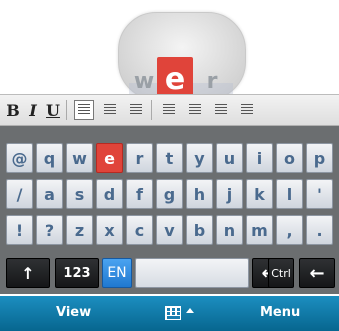 This screenshot has height=331, width=339. Describe the element at coordinates (33, 110) in the screenshot. I see `italic-button: I` at that location.